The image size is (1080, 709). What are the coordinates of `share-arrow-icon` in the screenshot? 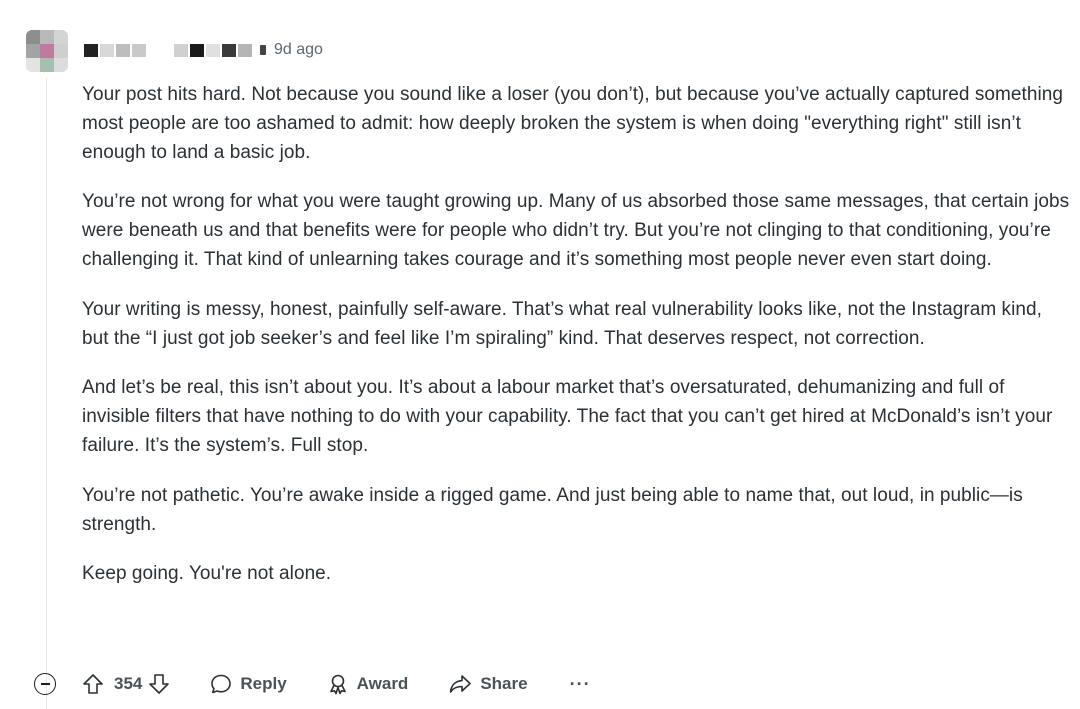 It's located at (461, 684).